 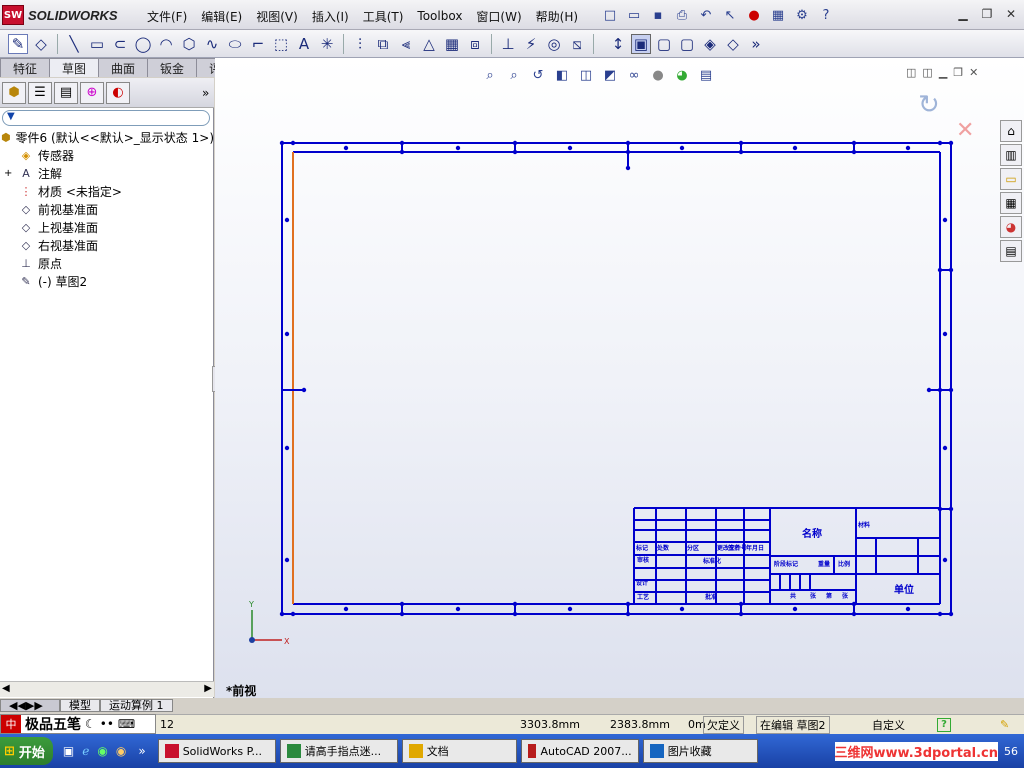 What do you see at coordinates (25, 67) in the screenshot?
I see `tab-0: 特征` at bounding box center [25, 67].